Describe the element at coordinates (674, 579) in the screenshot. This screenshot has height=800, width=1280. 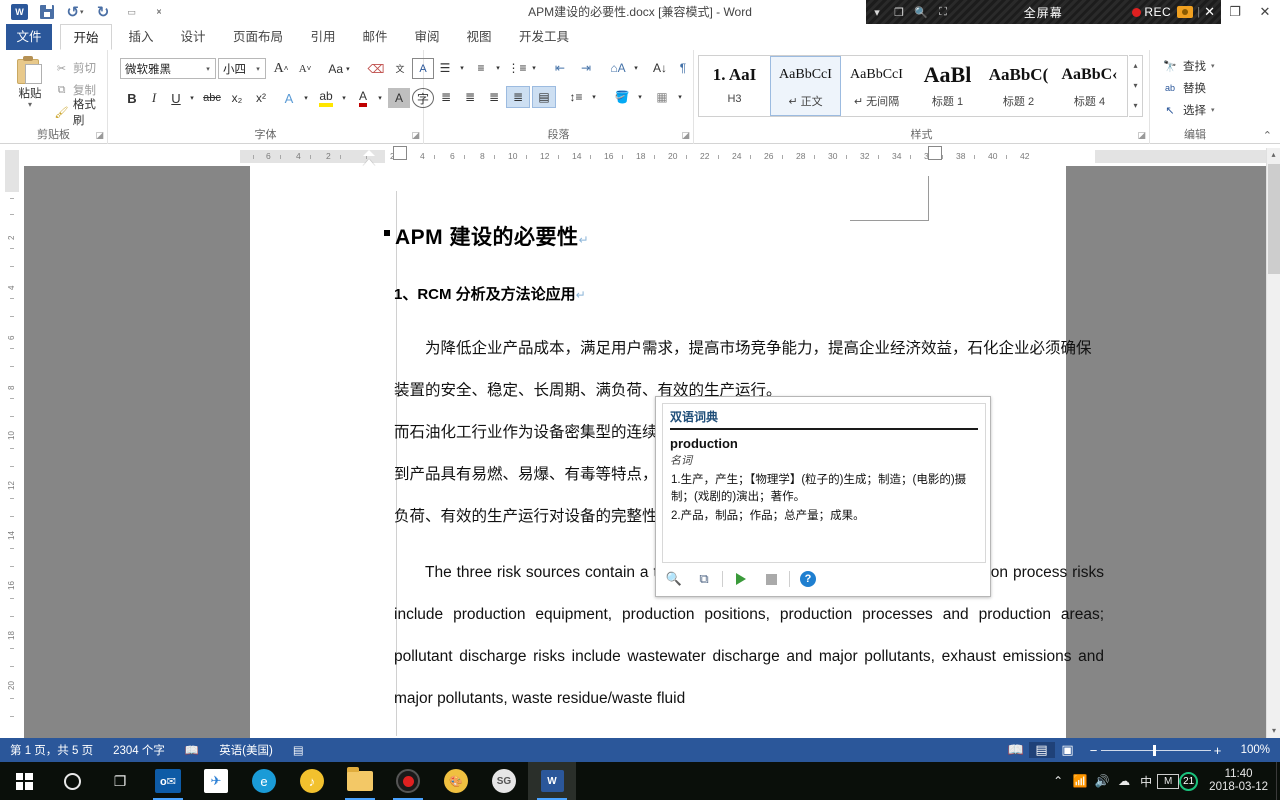
I see `lookup-icon: 🔍` at that location.